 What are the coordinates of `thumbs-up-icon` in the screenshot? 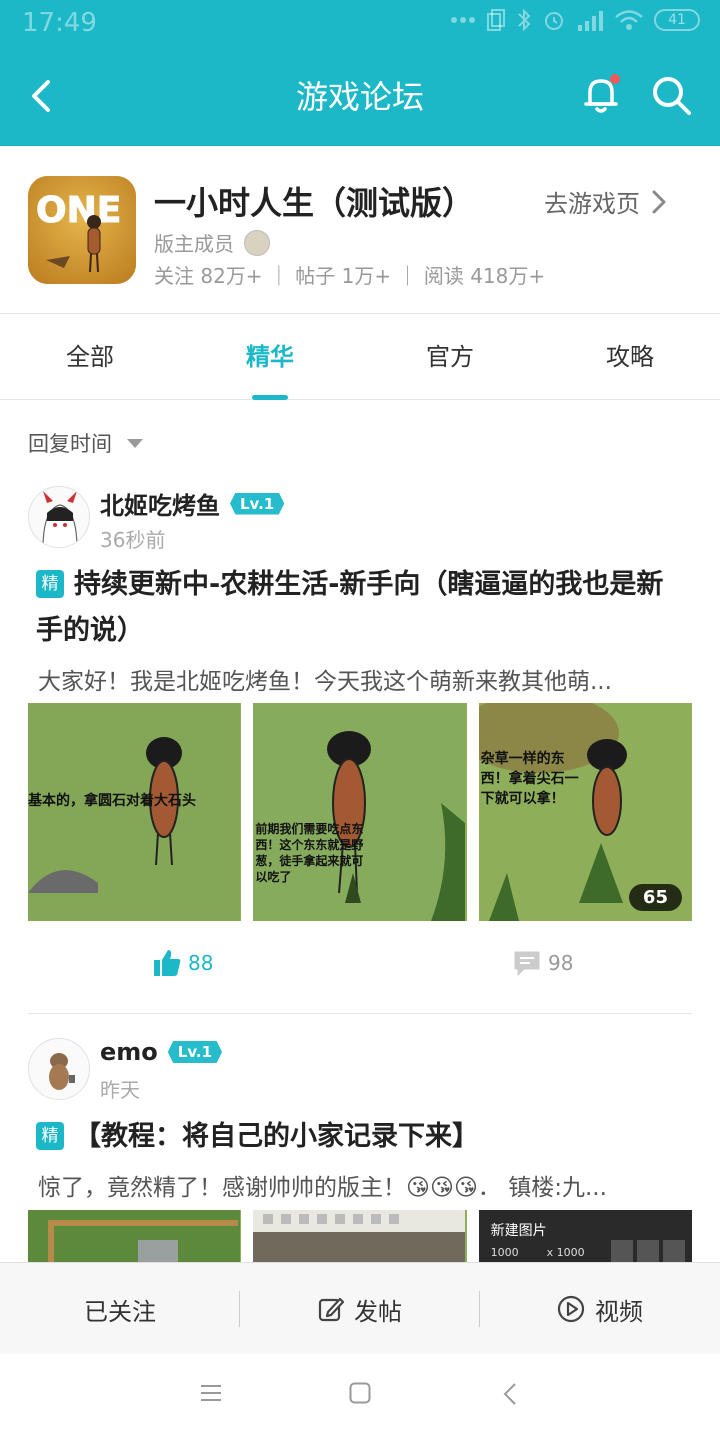 It's located at (167, 963).